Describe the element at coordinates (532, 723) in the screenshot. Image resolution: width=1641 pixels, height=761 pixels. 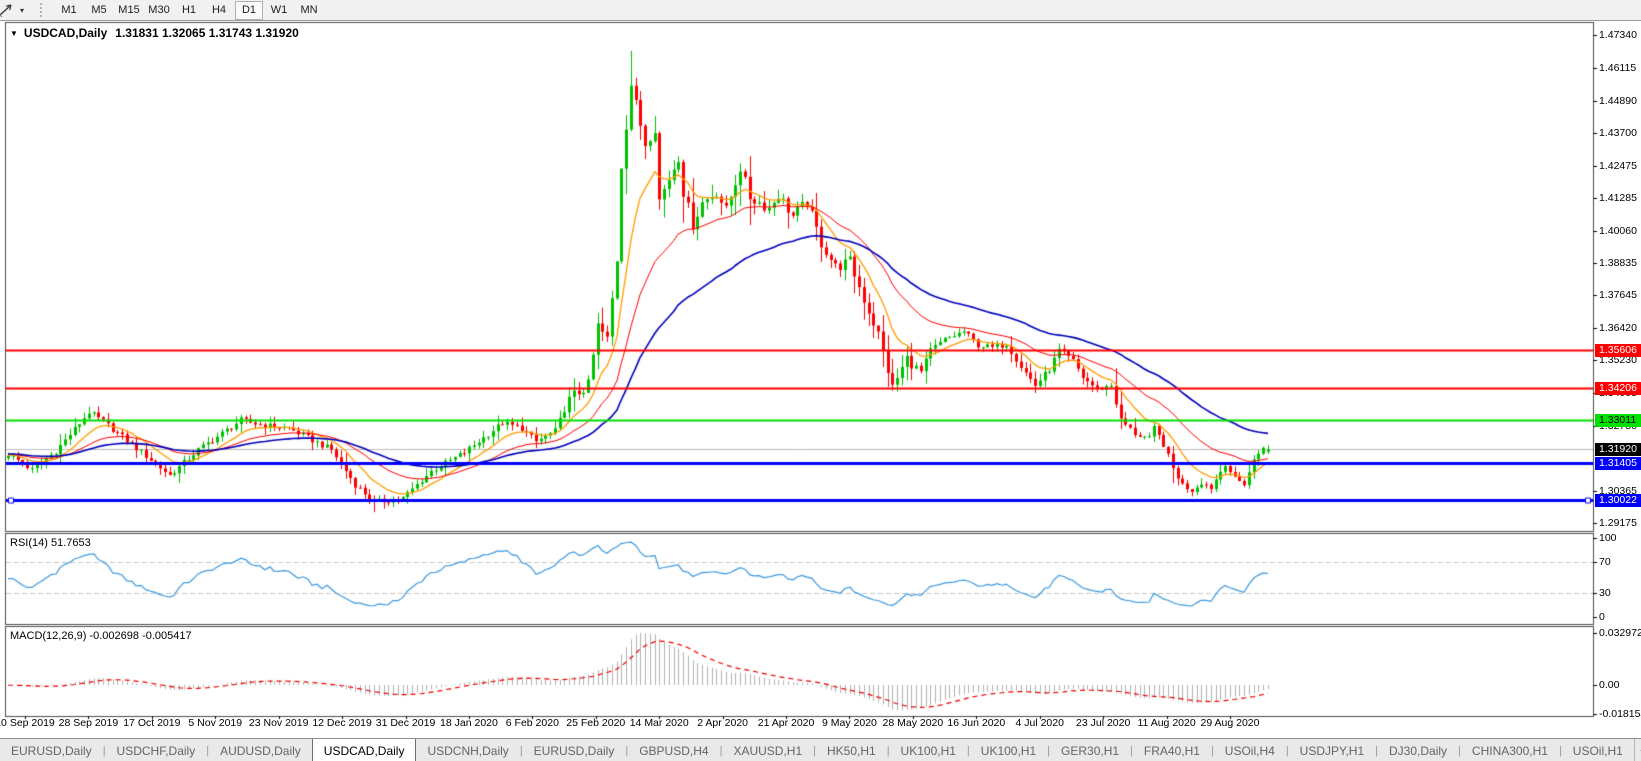
I see `date-axis-label: 6 Feb 2020` at that location.